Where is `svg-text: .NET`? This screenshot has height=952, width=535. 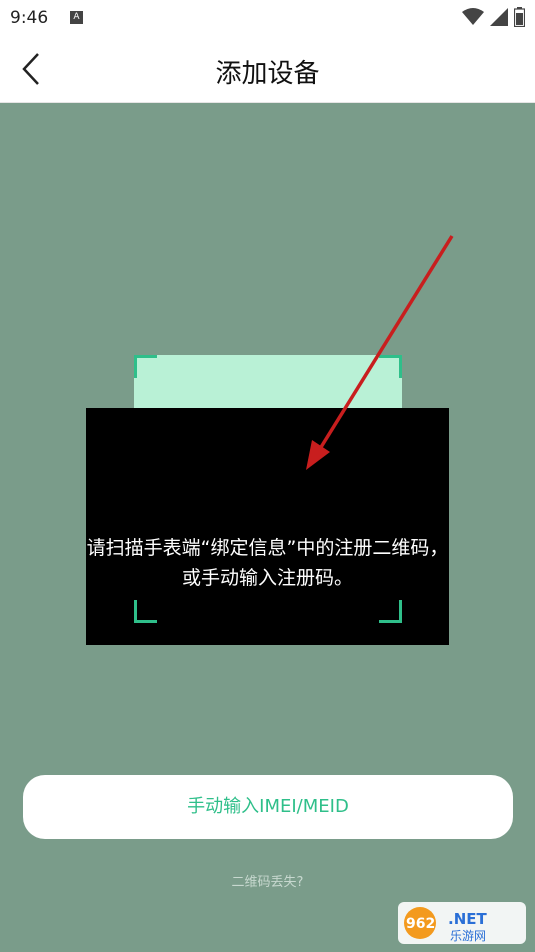 svg-text: .NET is located at coordinates (467, 919).